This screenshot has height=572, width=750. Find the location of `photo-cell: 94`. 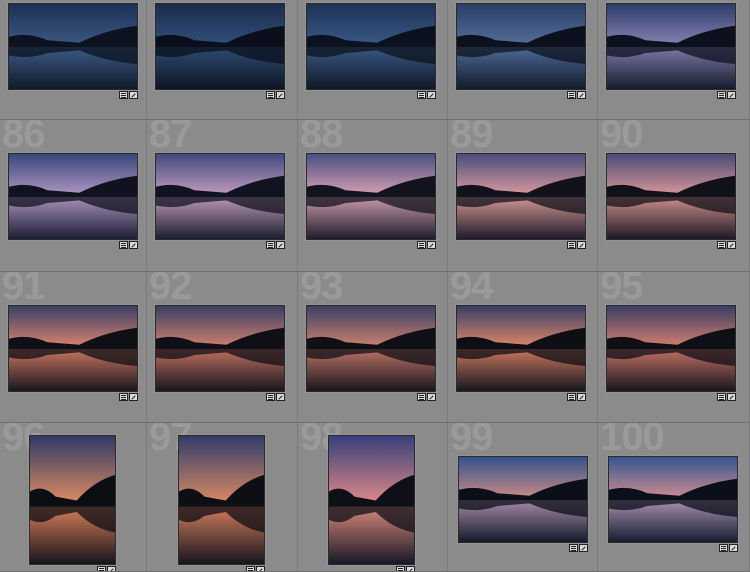

photo-cell: 94 is located at coordinates (523, 347).